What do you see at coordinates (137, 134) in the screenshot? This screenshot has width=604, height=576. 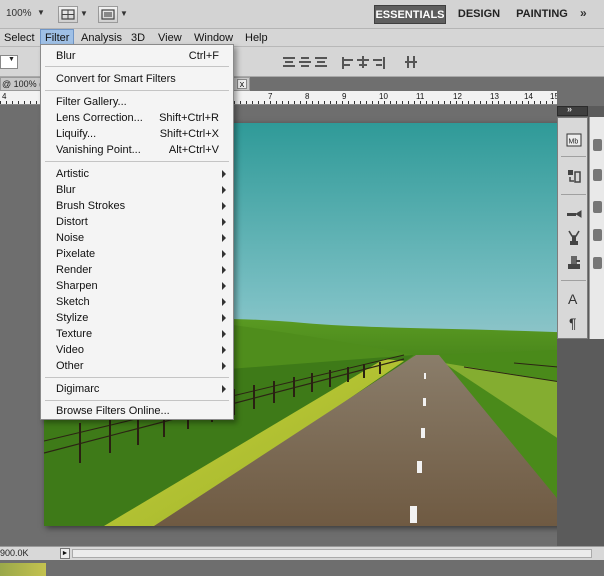 I see `menu-item-liquify: Liquify... Shift+Ctrl+X` at bounding box center [137, 134].